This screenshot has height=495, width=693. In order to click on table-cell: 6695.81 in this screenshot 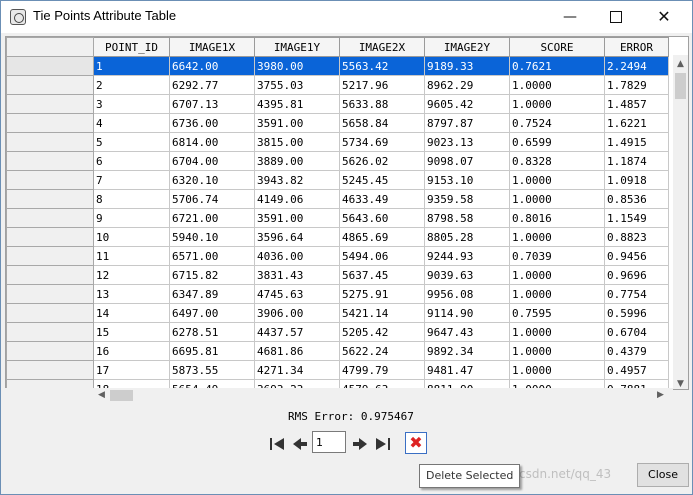, I will do `click(212, 351)`.